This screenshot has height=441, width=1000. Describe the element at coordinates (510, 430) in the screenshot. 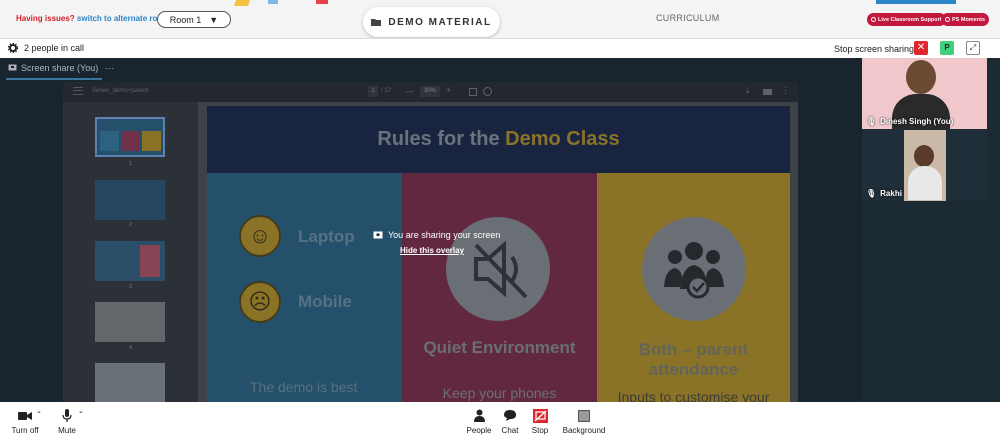

I see `chat-label: Chat` at that location.